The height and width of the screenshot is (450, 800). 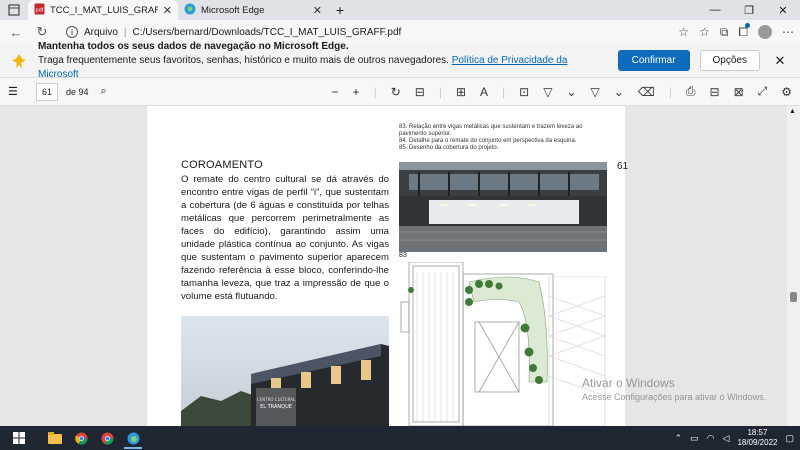 What do you see at coordinates (403, 255) in the screenshot?
I see `figure-number: 83` at bounding box center [403, 255].